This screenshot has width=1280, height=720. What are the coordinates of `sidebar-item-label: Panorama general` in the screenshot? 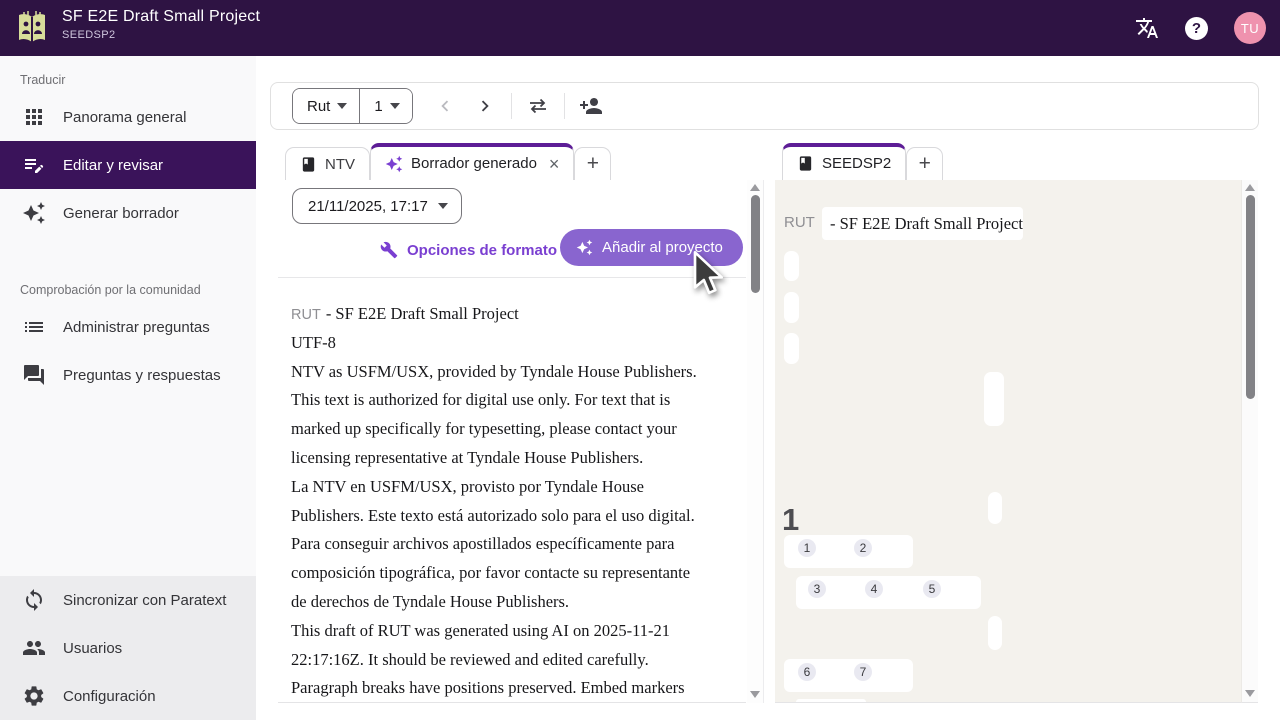 It's located at (125, 117).